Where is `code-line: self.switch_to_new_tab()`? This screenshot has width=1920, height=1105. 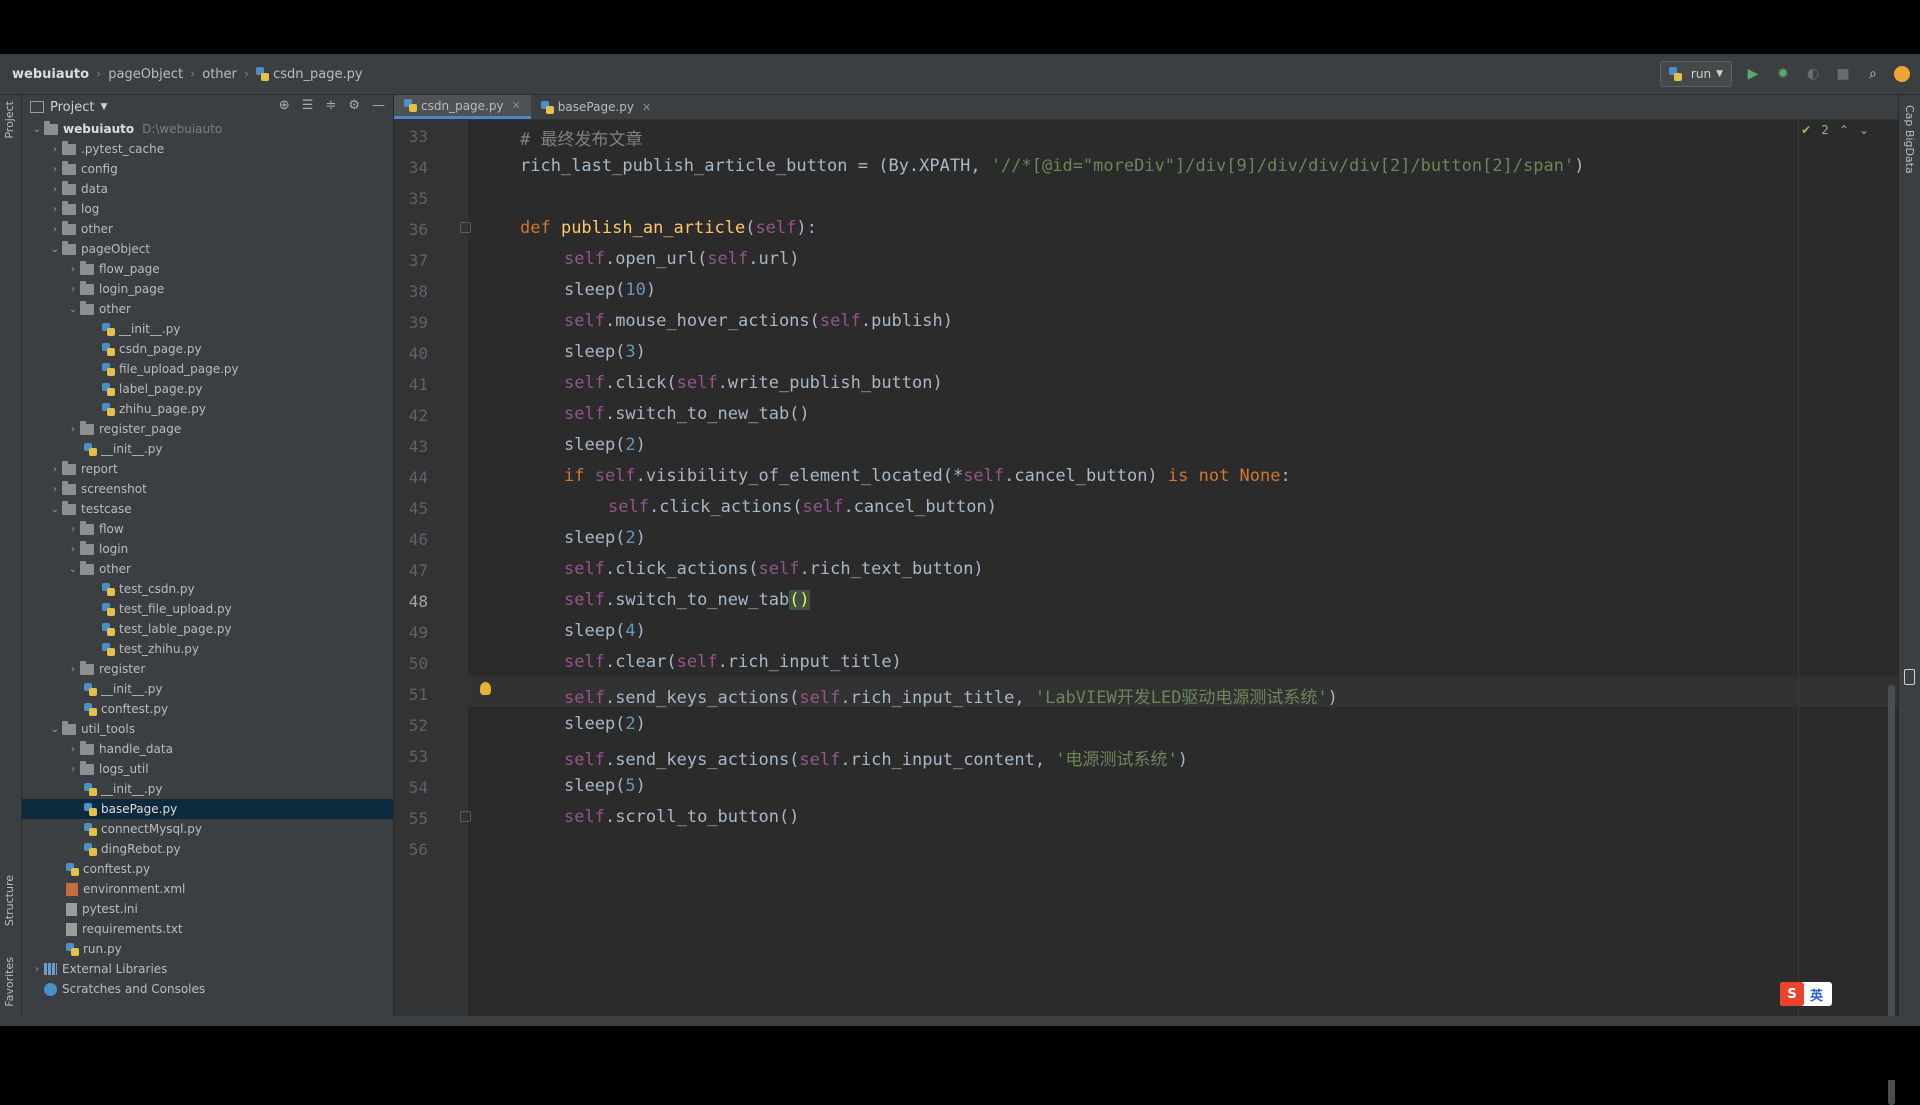
code-line: self.switch_to_new_tab() is located at coordinates (687, 414).